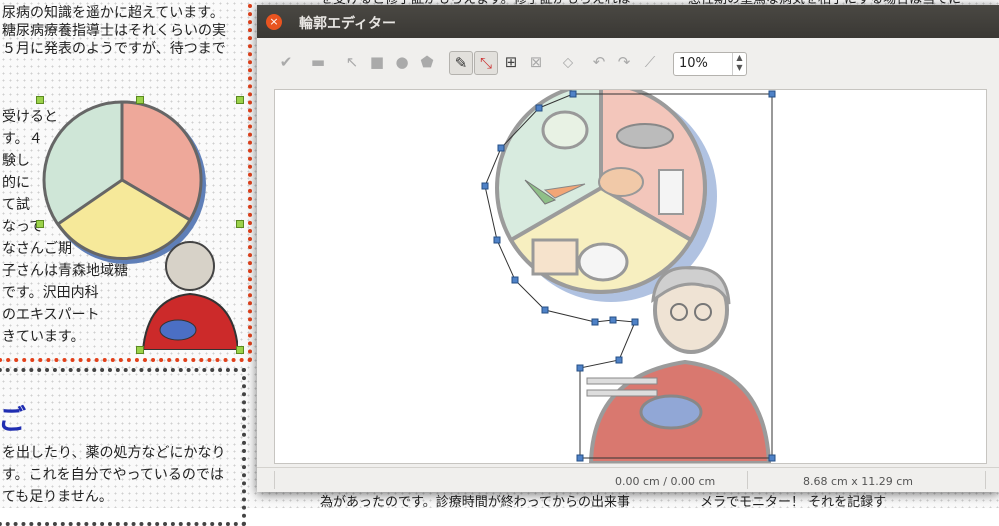  I want to click on doc-text-line: メラでモニター！ それを記録す, so click(793, 502).